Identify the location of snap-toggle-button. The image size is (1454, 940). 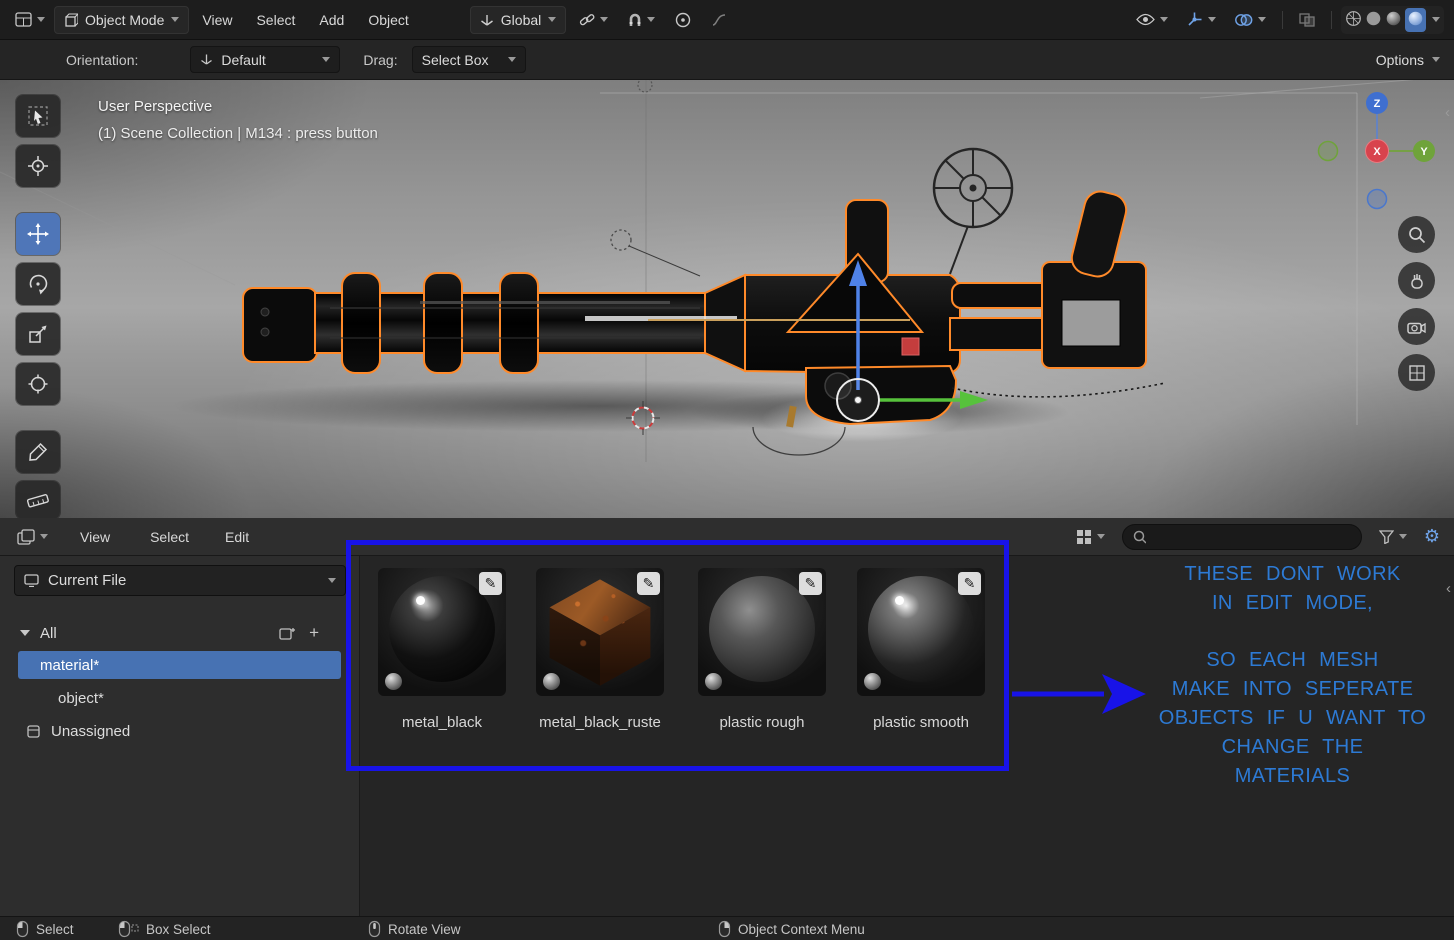
(641, 20).